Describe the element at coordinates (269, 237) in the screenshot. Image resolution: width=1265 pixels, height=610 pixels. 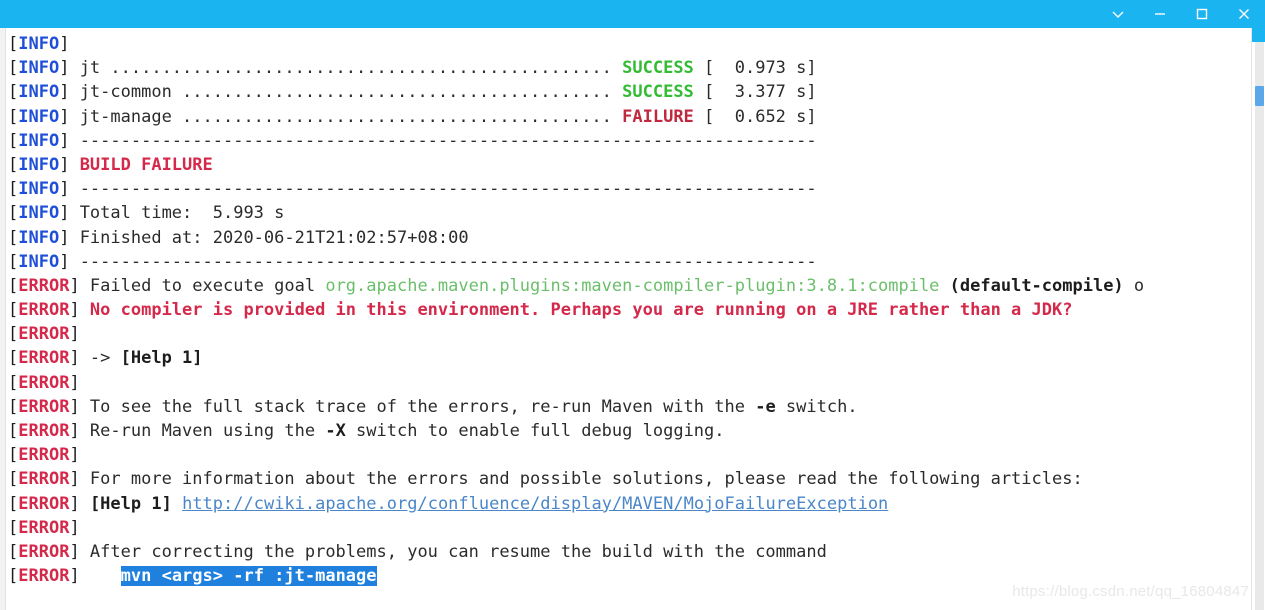
I see `log-text: Finished at: 2020-06-21T21:02:57+08:00` at that location.